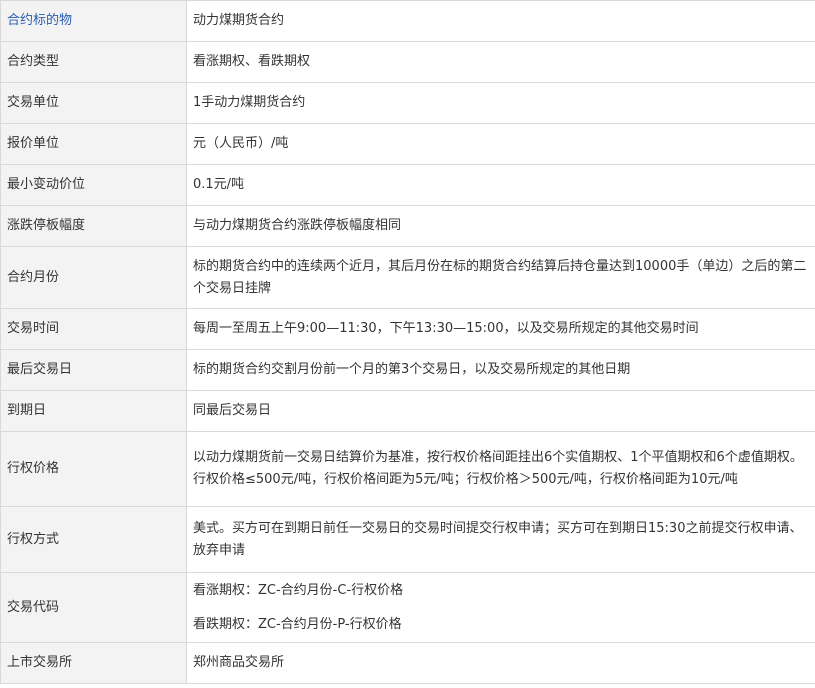  Describe the element at coordinates (93, 329) in the screenshot. I see `row-label: 交易时间` at that location.